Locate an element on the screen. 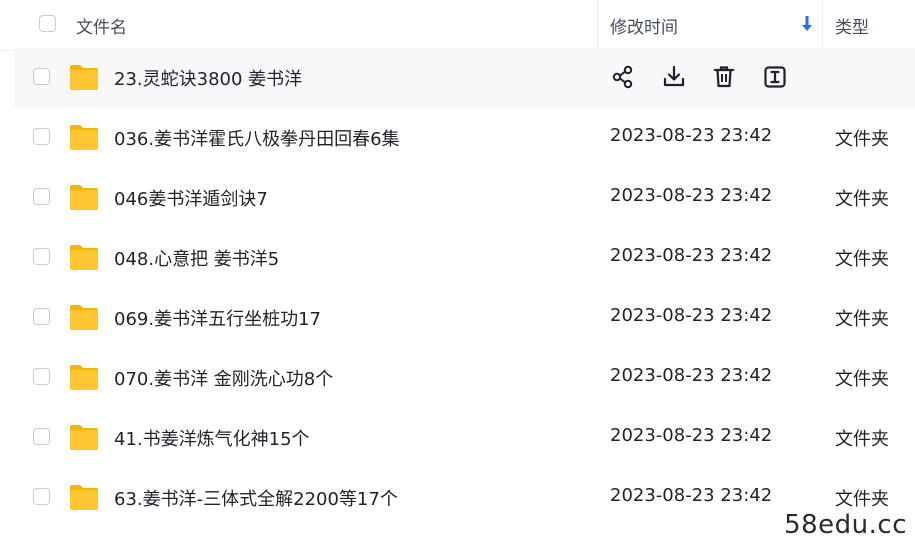 This screenshot has width=915, height=544. file-name: 046姜书洋遁剑诀7 is located at coordinates (191, 198).